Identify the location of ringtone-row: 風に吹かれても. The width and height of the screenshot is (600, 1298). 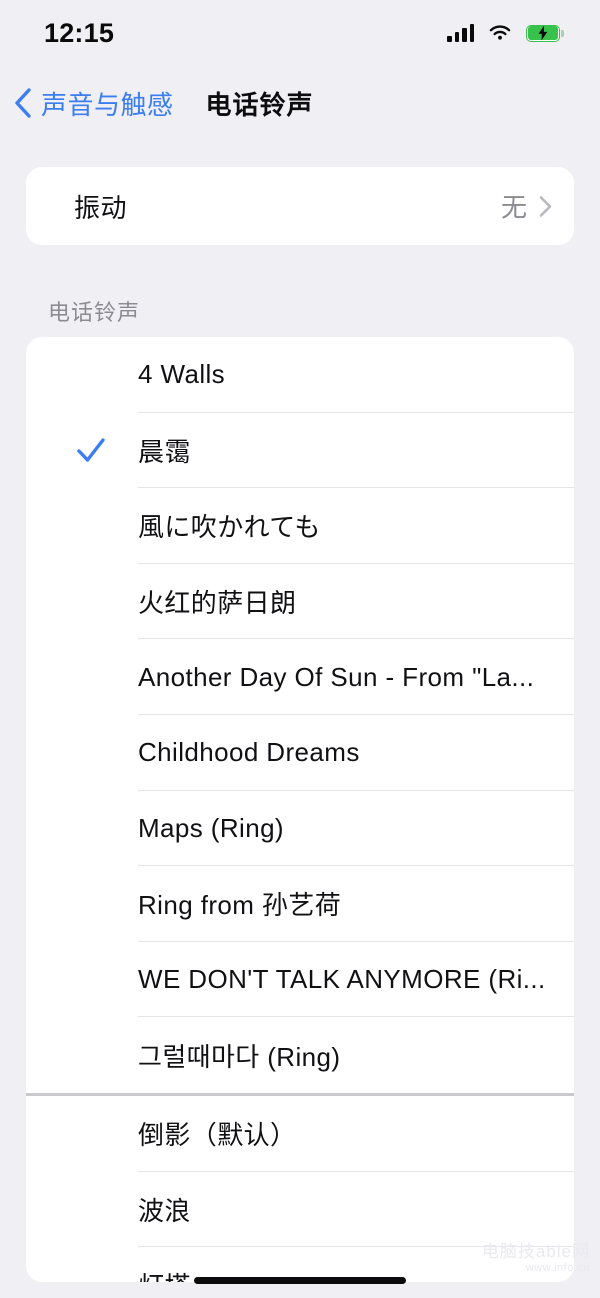
(300, 526).